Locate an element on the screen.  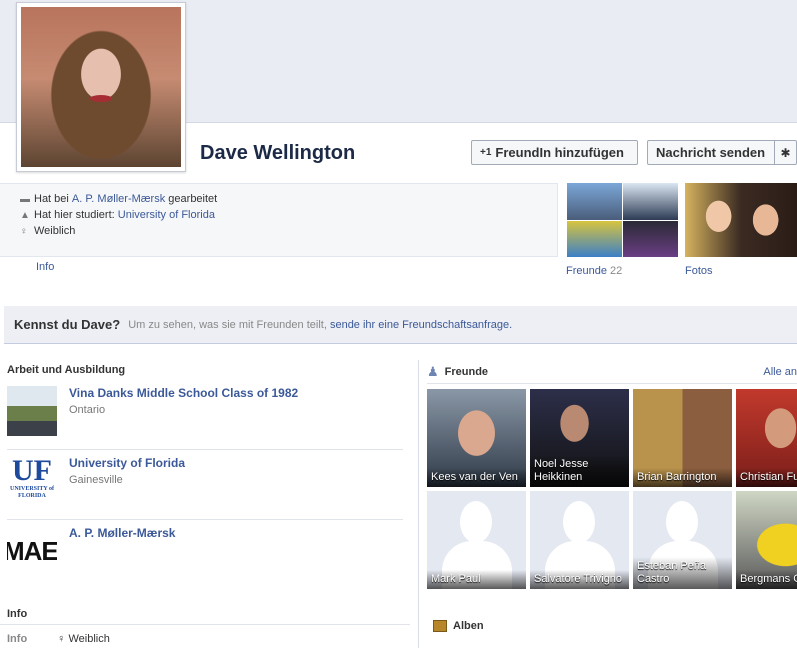
friend-tile: Noel Jesse Heikkinen is located at coordinates (579, 438).